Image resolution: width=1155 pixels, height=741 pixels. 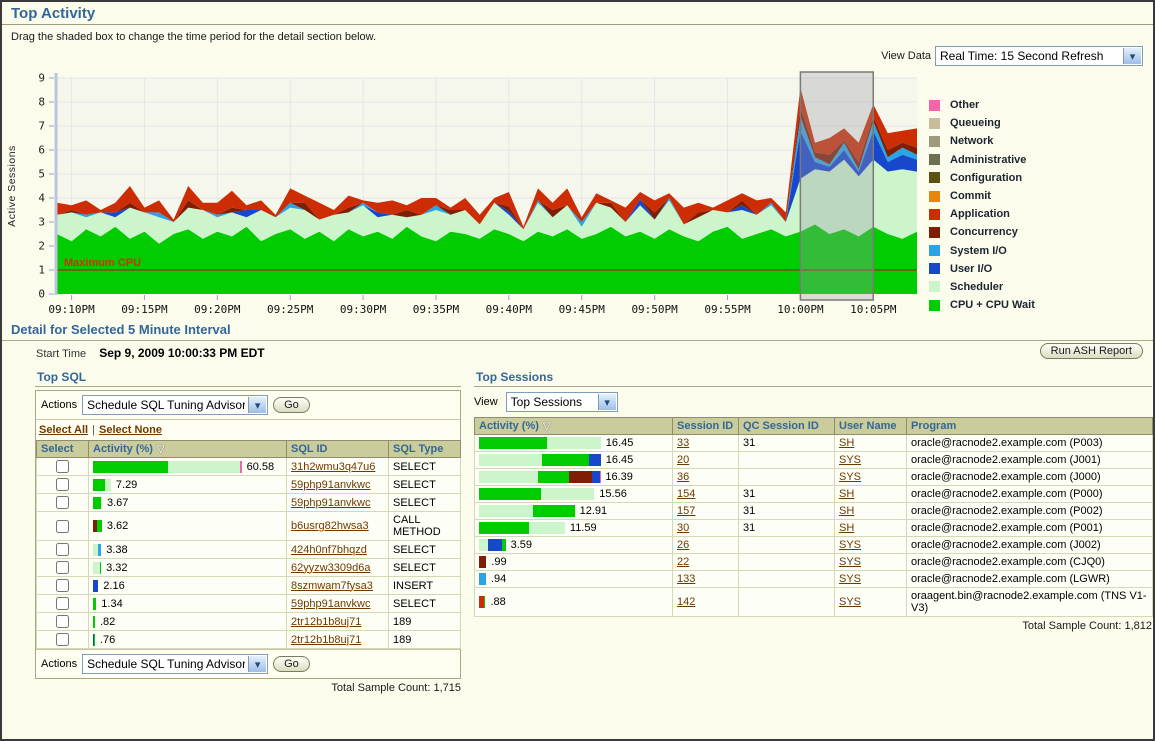 What do you see at coordinates (1091, 351) in the screenshot?
I see `run-ash-report-button: Run ASH Report` at bounding box center [1091, 351].